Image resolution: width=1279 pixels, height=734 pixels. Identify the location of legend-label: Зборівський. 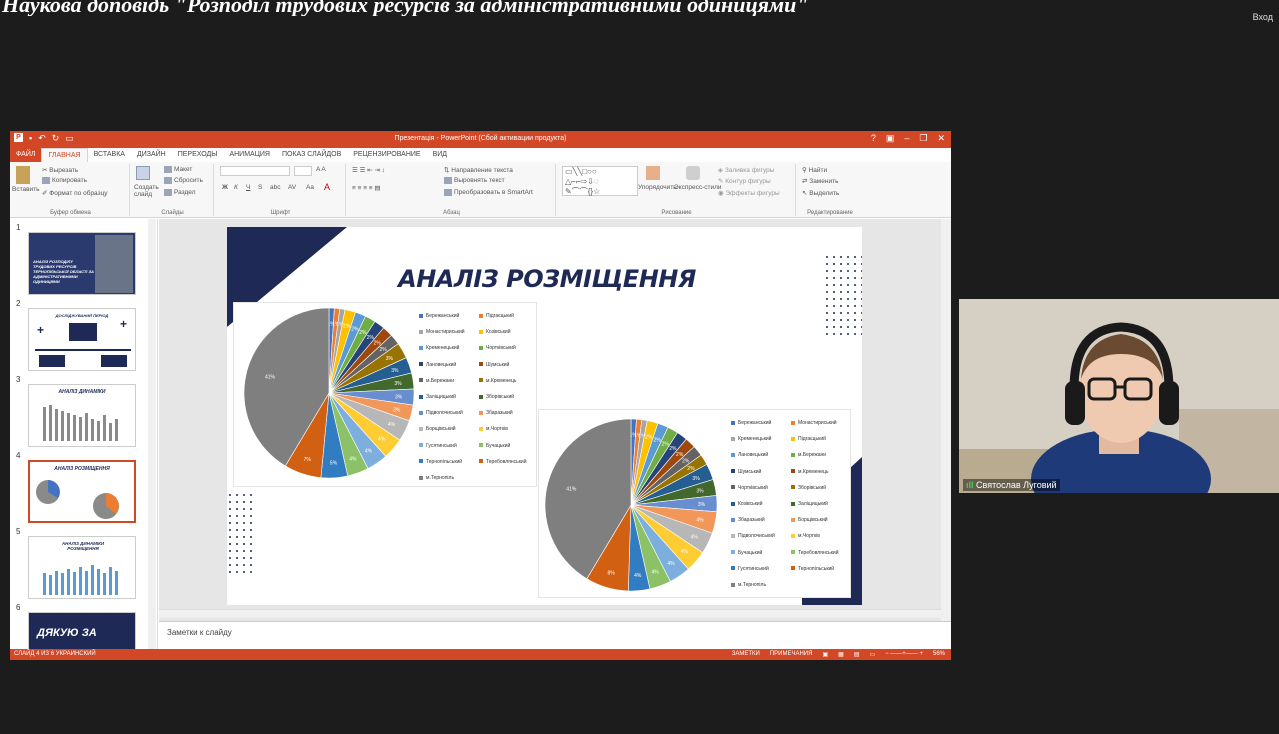
(812, 487).